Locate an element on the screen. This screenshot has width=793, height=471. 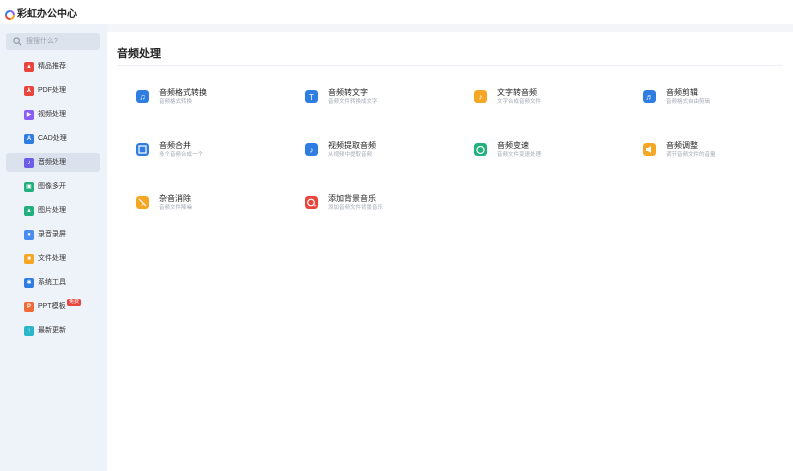
tool-audio-to-text: T 音频转文字 音频文件转换成文字 is located at coordinates (380, 100).